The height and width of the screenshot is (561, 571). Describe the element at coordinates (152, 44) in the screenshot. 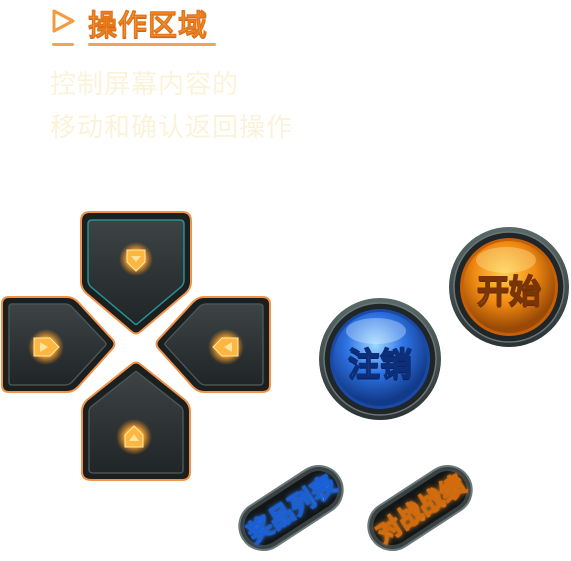

I see `title-underline-long` at that location.